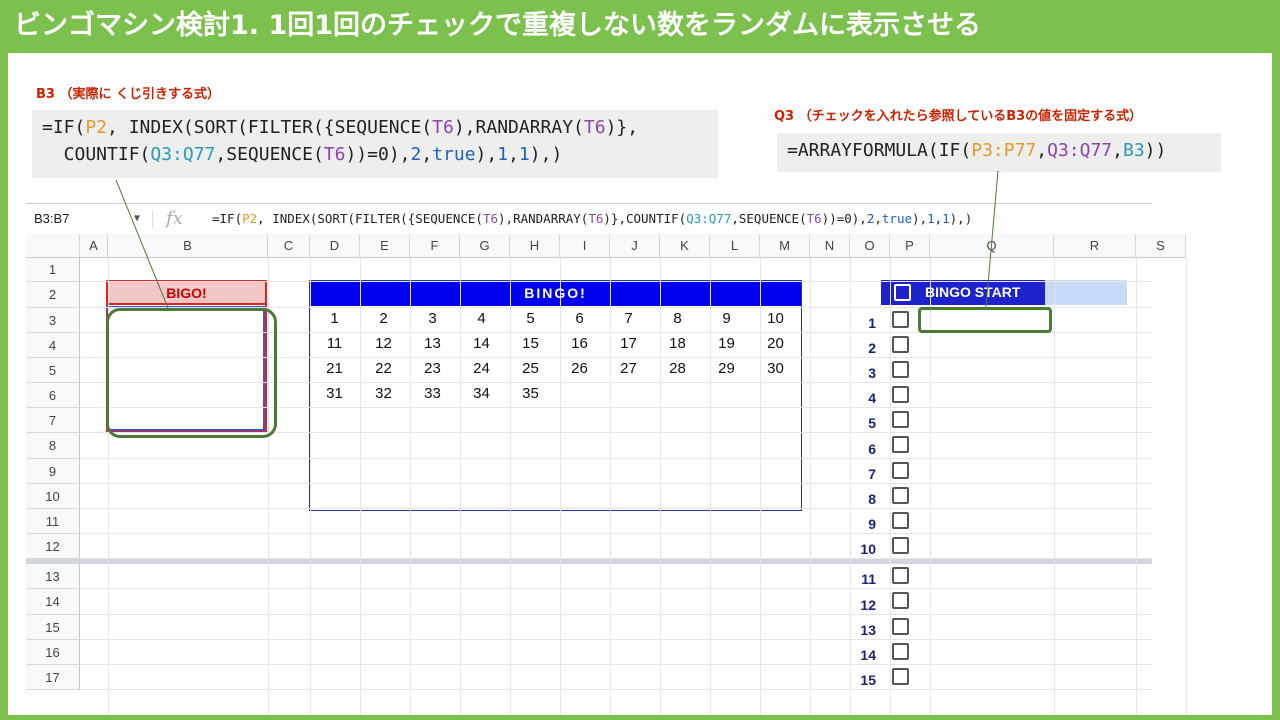  Describe the element at coordinates (992, 239) in the screenshot. I see `q3-leader-line` at that location.